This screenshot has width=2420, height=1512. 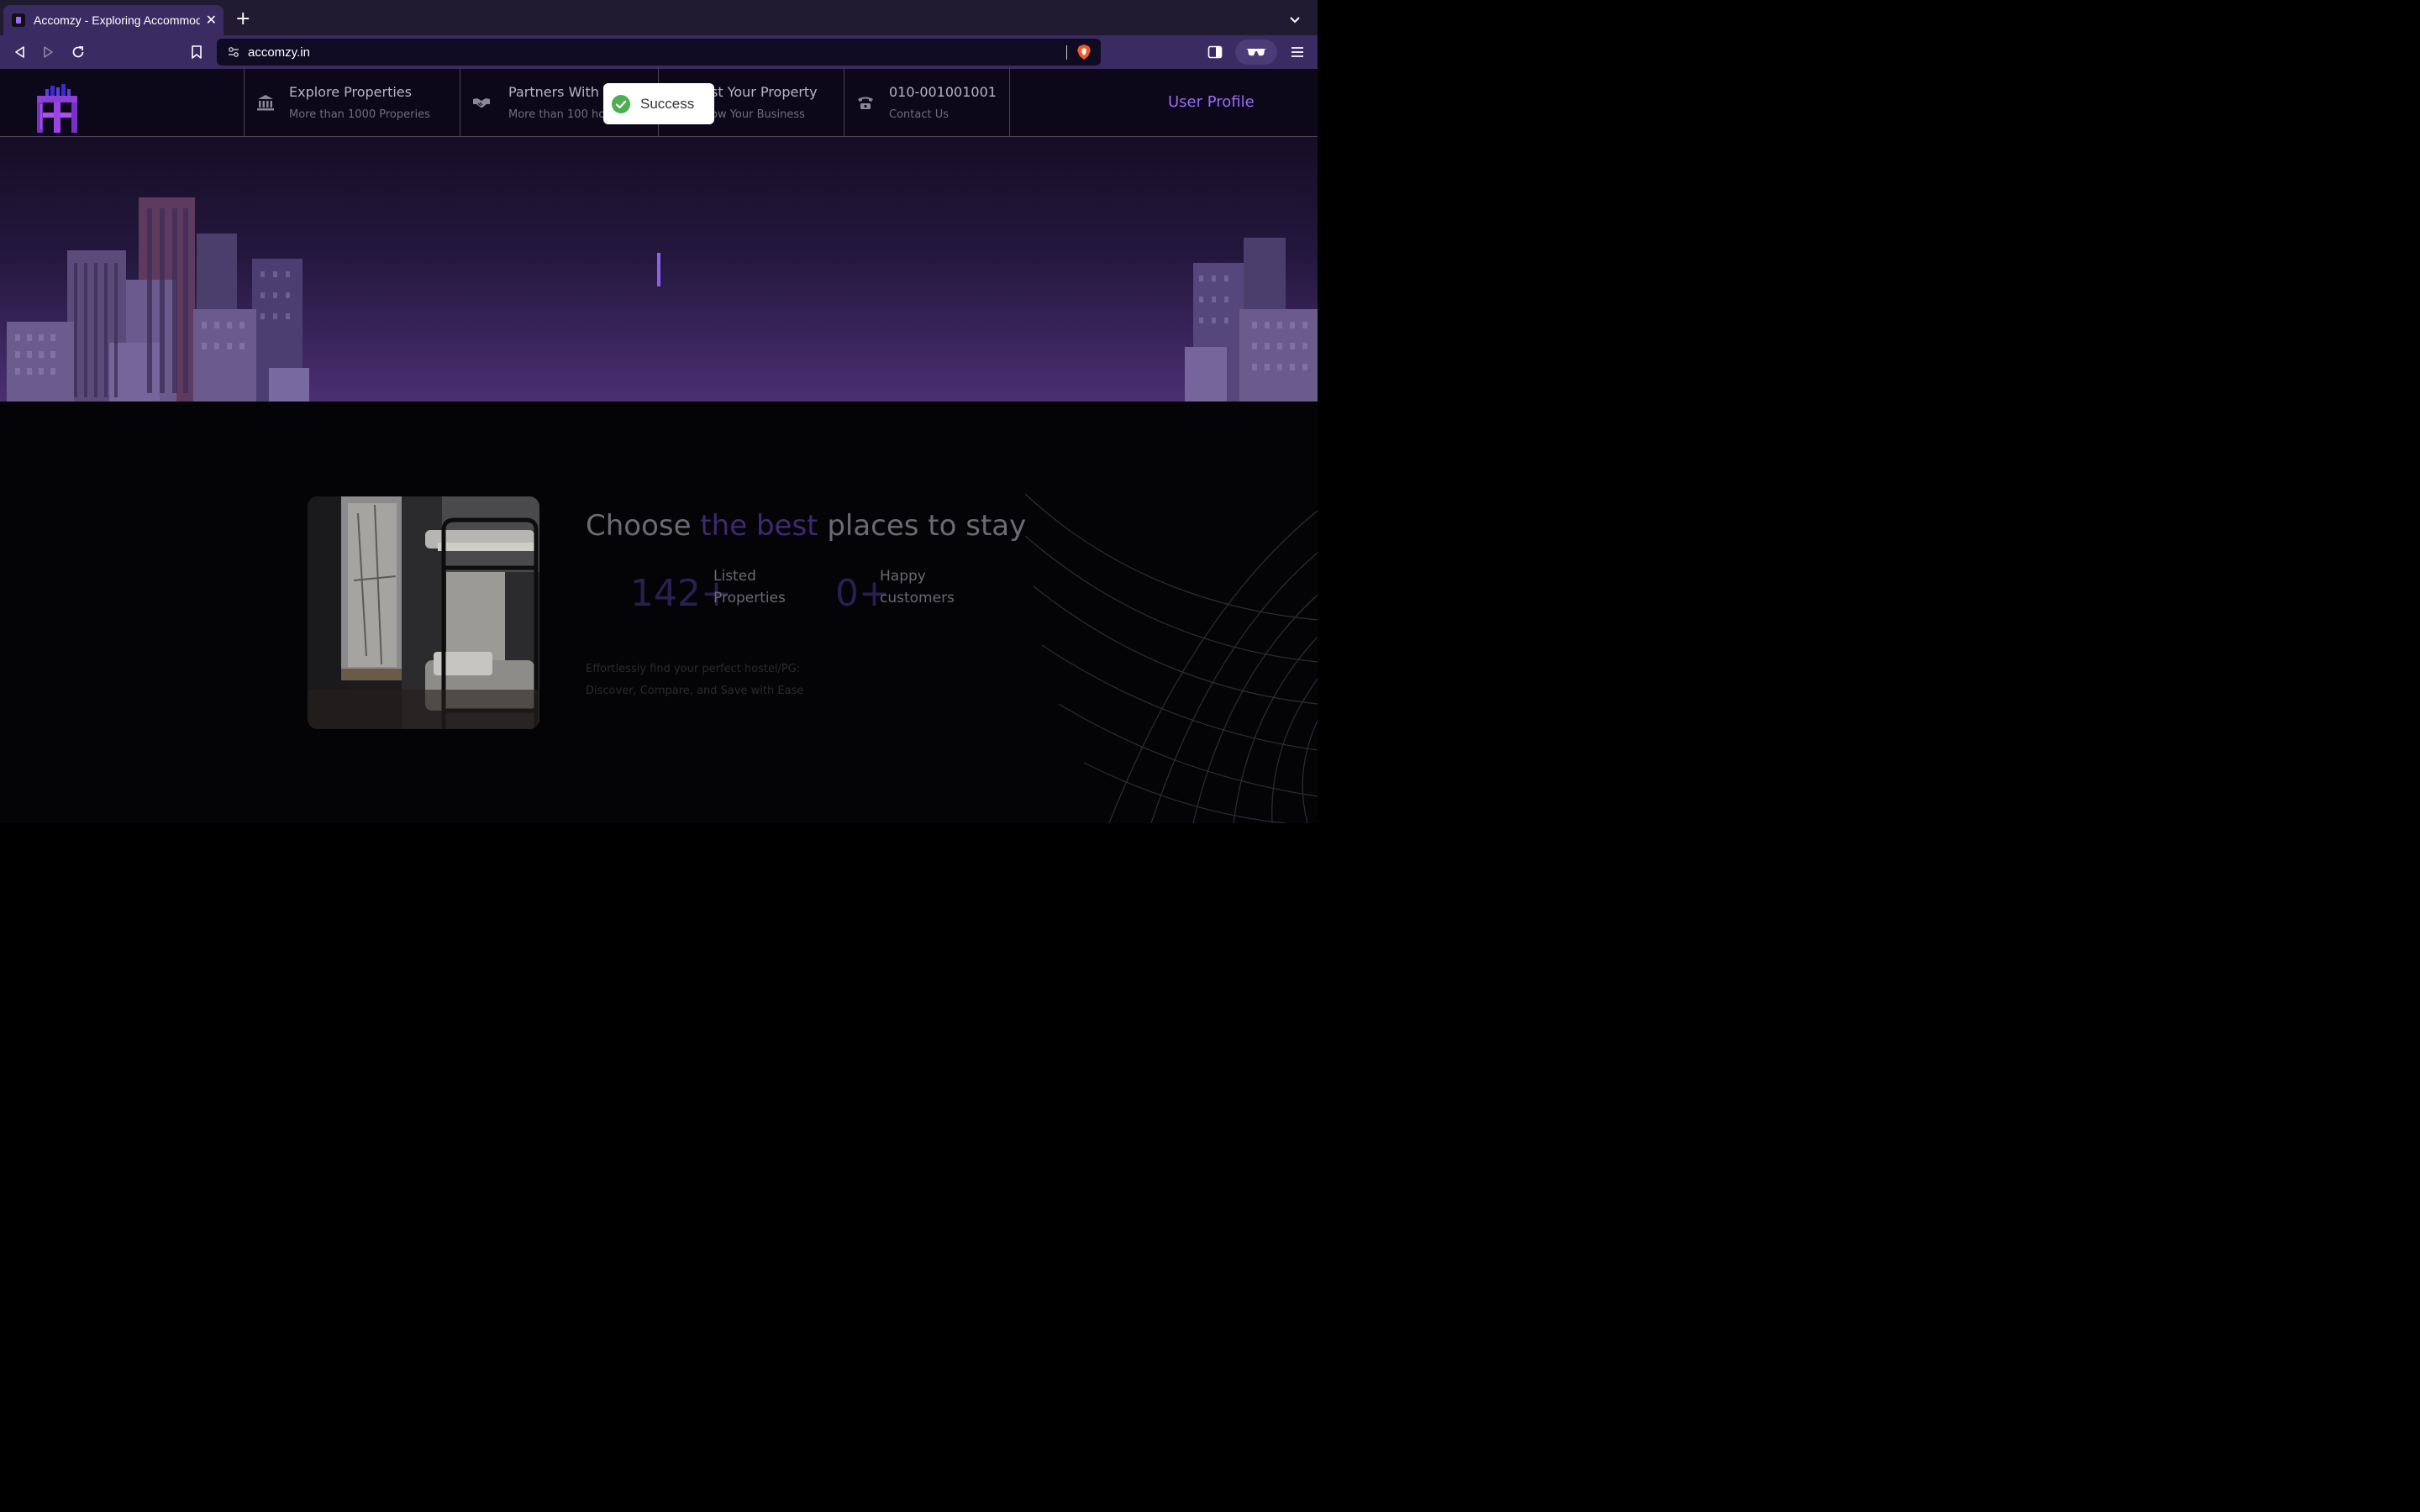 I want to click on nav-subtitle: More than 1000 Properies, so click(x=359, y=114).